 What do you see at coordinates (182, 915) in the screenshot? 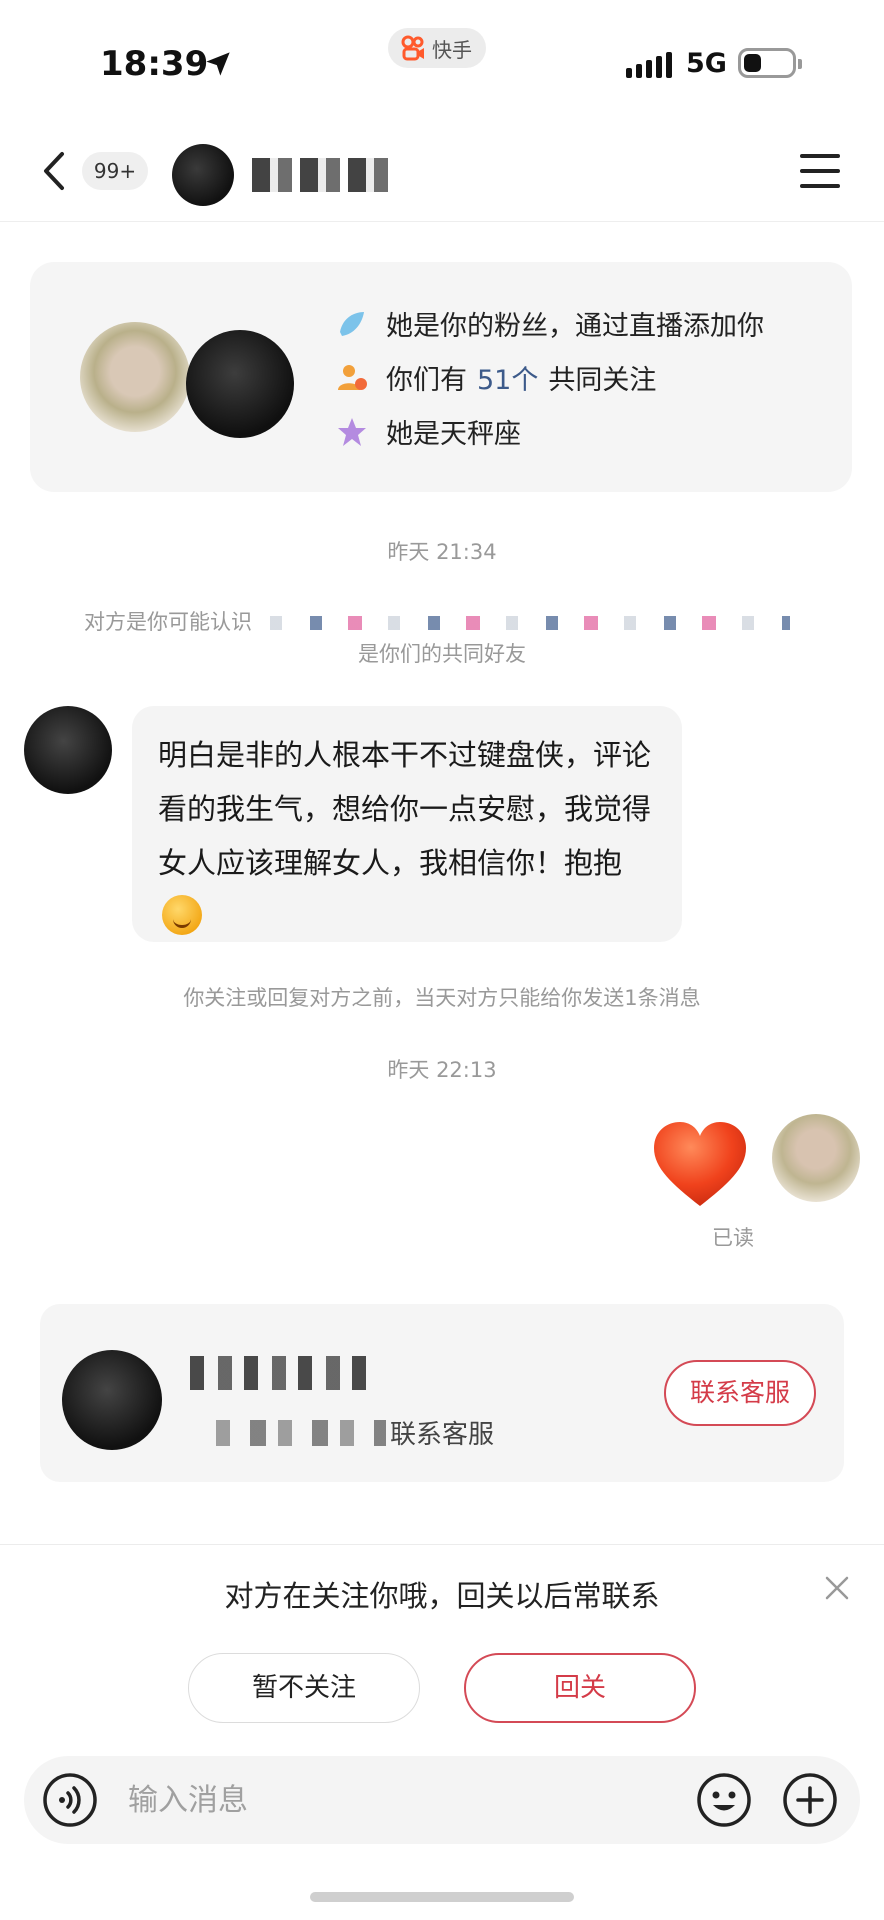
I see `hugging-face-emoji-icon` at bounding box center [182, 915].